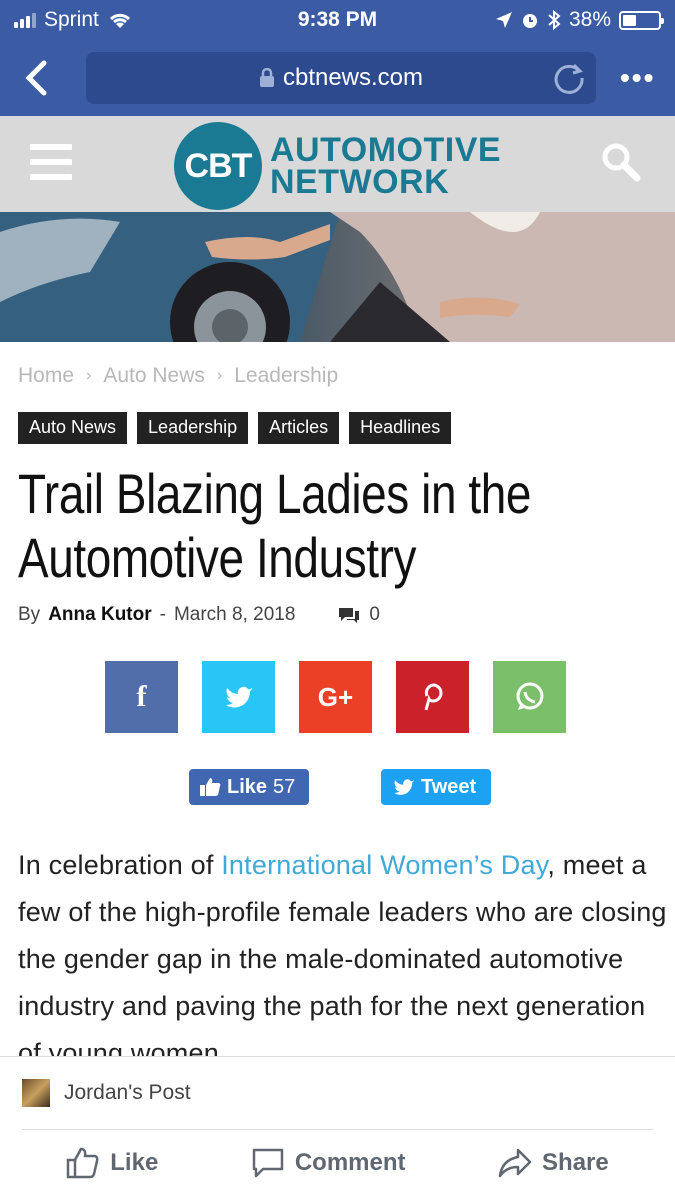 The height and width of the screenshot is (1200, 675). Describe the element at coordinates (641, 20) in the screenshot. I see `battery-icon` at that location.